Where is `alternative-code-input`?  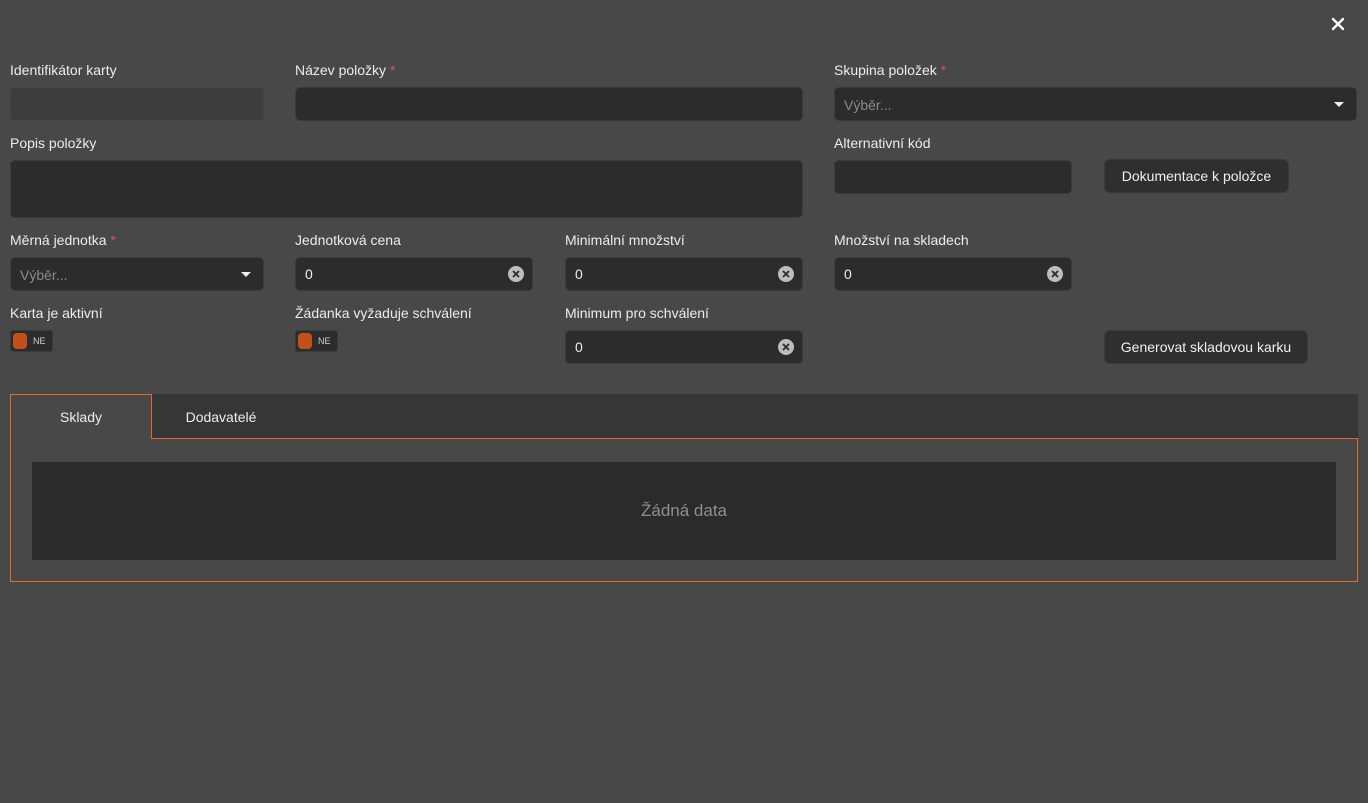 alternative-code-input is located at coordinates (953, 177).